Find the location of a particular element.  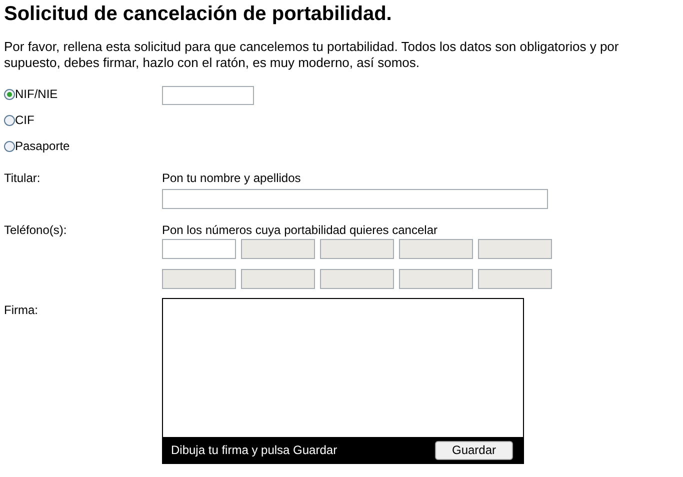

phone-field is located at coordinates (199, 249).